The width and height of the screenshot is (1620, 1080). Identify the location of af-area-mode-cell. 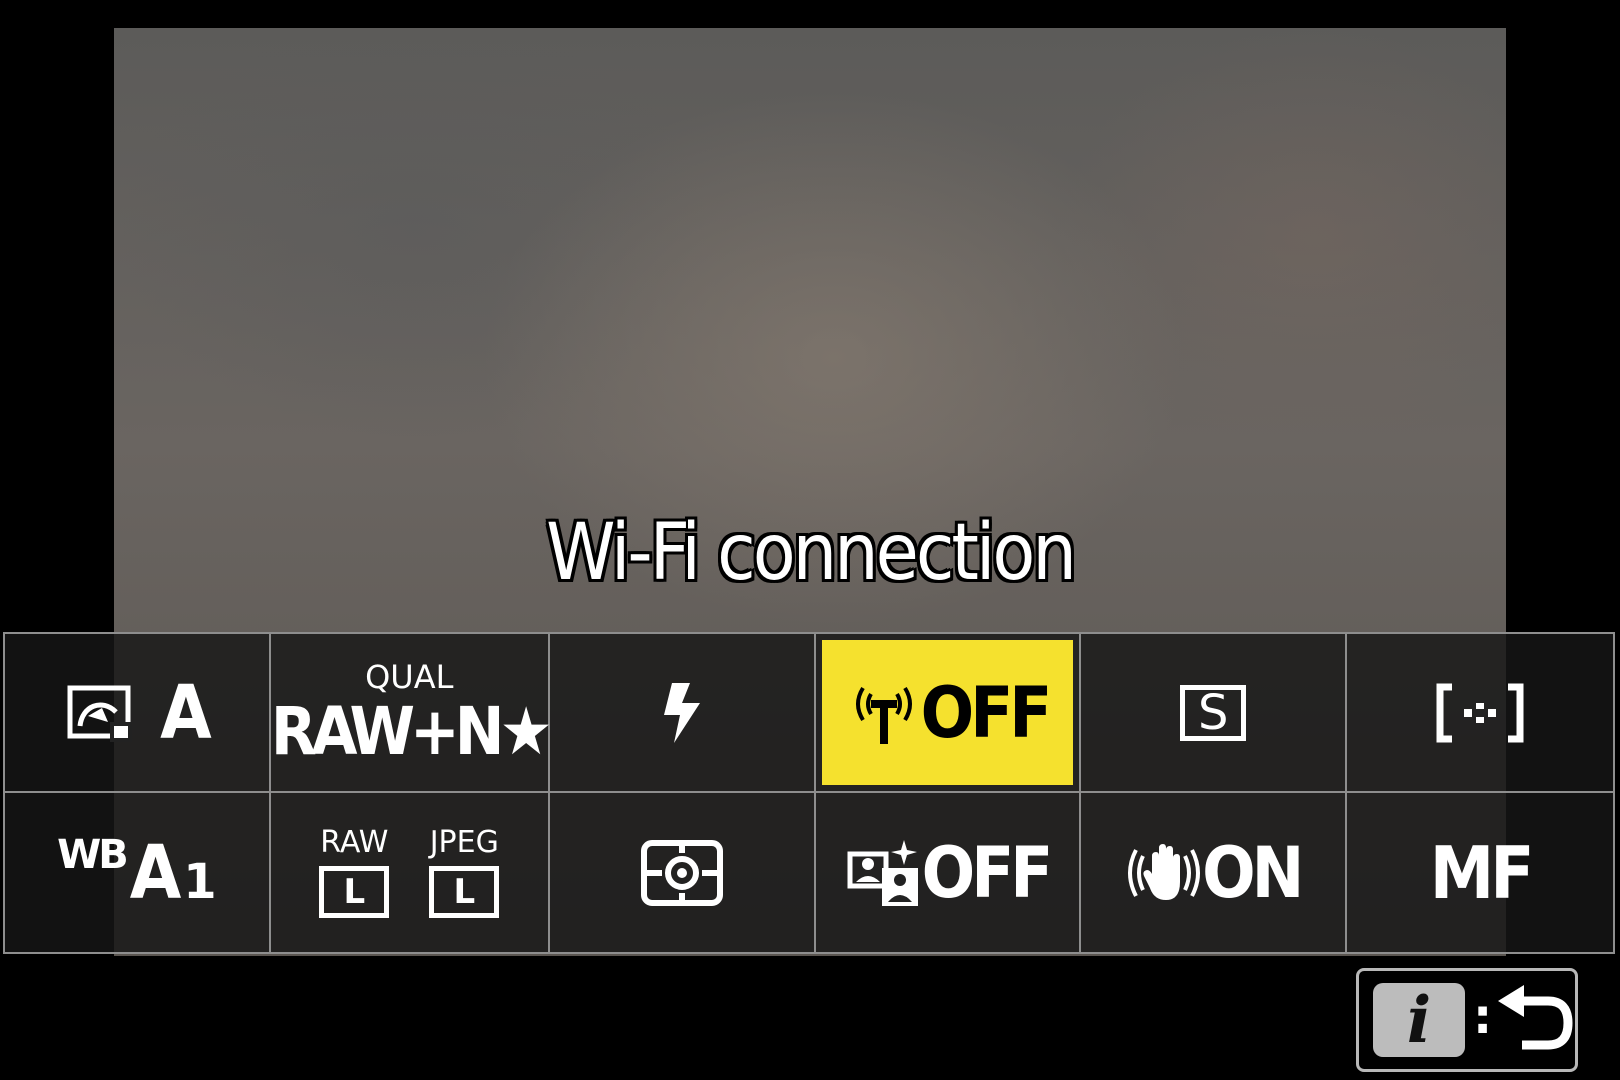
(1480, 713).